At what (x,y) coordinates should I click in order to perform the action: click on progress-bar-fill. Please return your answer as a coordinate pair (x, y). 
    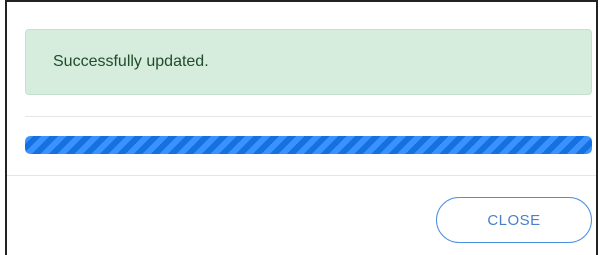
    Looking at the image, I should click on (308, 145).